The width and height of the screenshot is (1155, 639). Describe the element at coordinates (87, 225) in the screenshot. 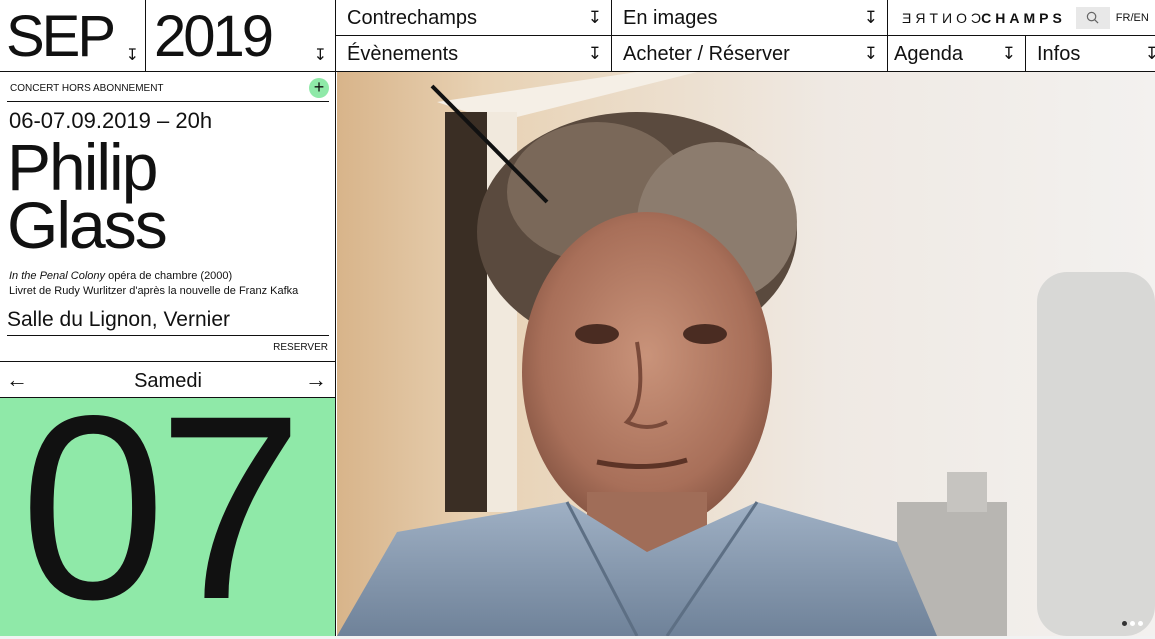

I see `title-line-2: Glass` at that location.